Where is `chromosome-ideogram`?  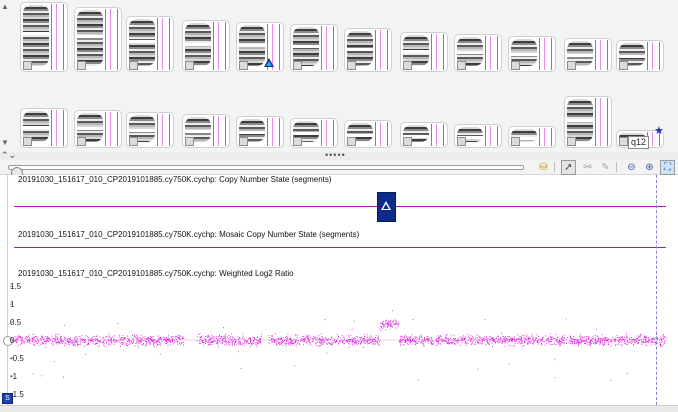 chromosome-ideogram is located at coordinates (36, 35).